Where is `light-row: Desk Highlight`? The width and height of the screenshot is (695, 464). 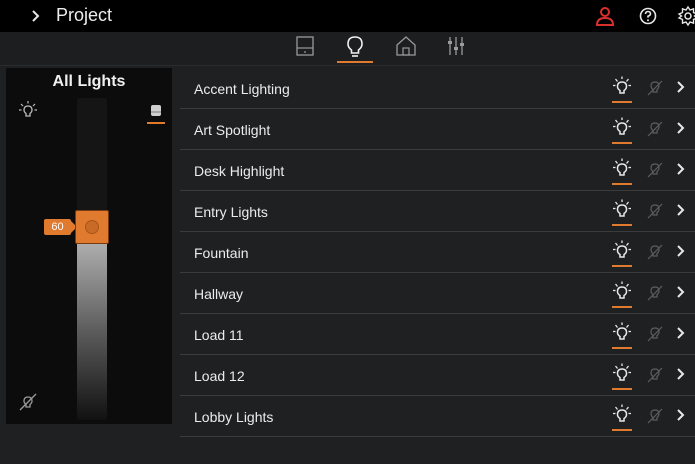
light-row: Desk Highlight is located at coordinates (437, 170).